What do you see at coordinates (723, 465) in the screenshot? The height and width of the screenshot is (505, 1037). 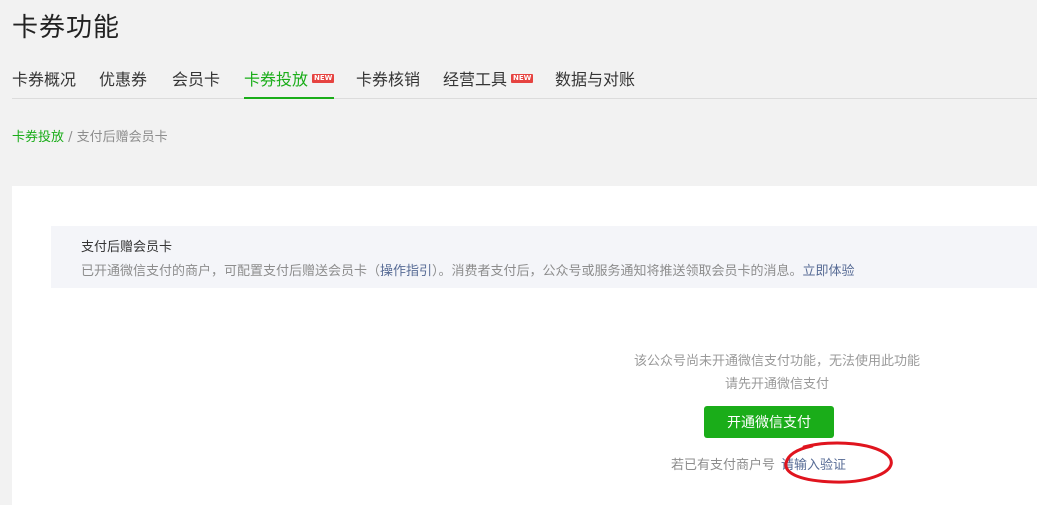 I see `merchant-hint-text: 若已有支付商户号` at bounding box center [723, 465].